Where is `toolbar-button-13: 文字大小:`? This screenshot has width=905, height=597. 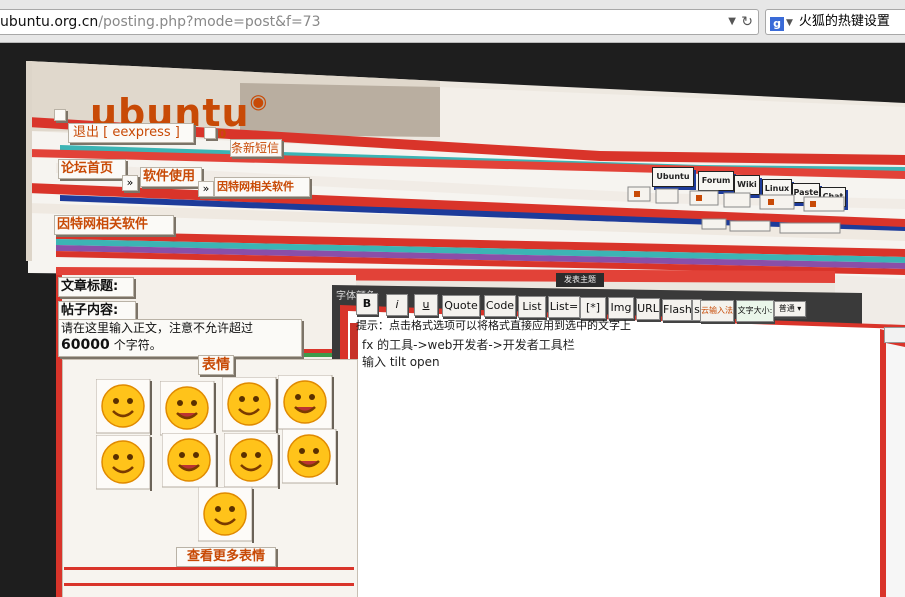
toolbar-button-13: 文字大小: is located at coordinates (755, 311).